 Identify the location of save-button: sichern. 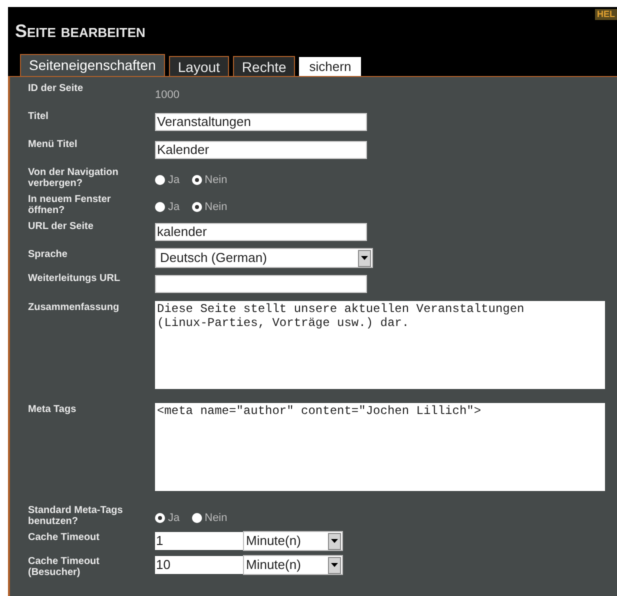
(330, 66).